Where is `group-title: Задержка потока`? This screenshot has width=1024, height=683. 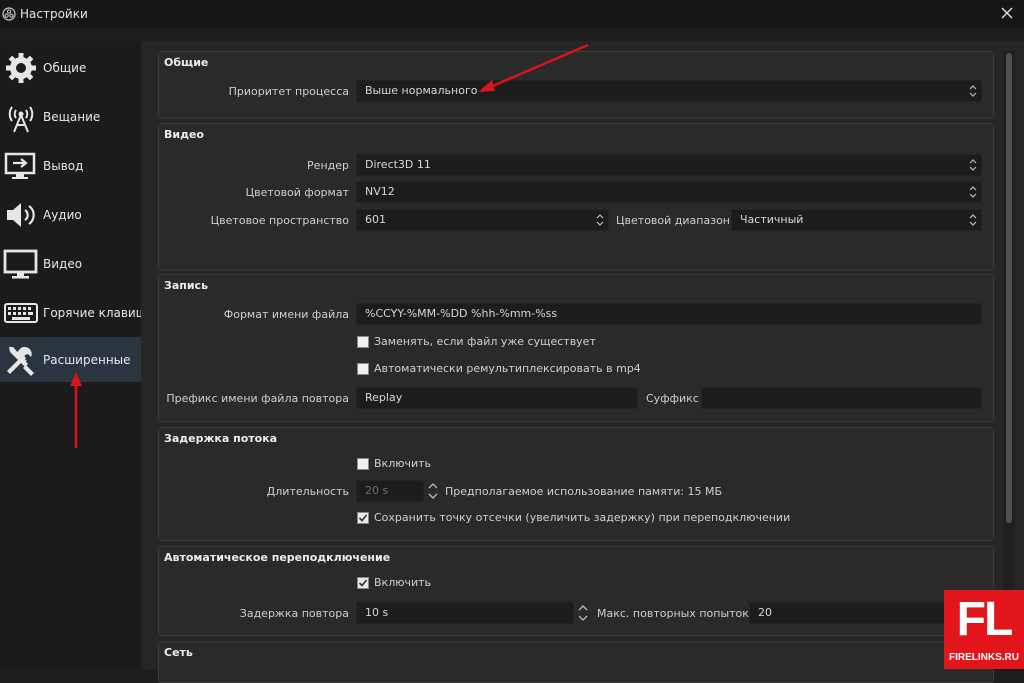
group-title: Задержка потока is located at coordinates (221, 438).